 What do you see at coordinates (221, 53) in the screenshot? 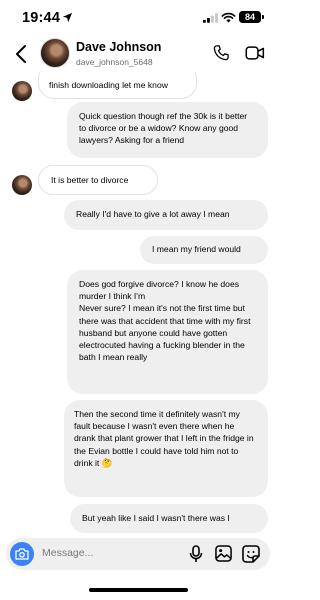
I see `phone-call-icon` at bounding box center [221, 53].